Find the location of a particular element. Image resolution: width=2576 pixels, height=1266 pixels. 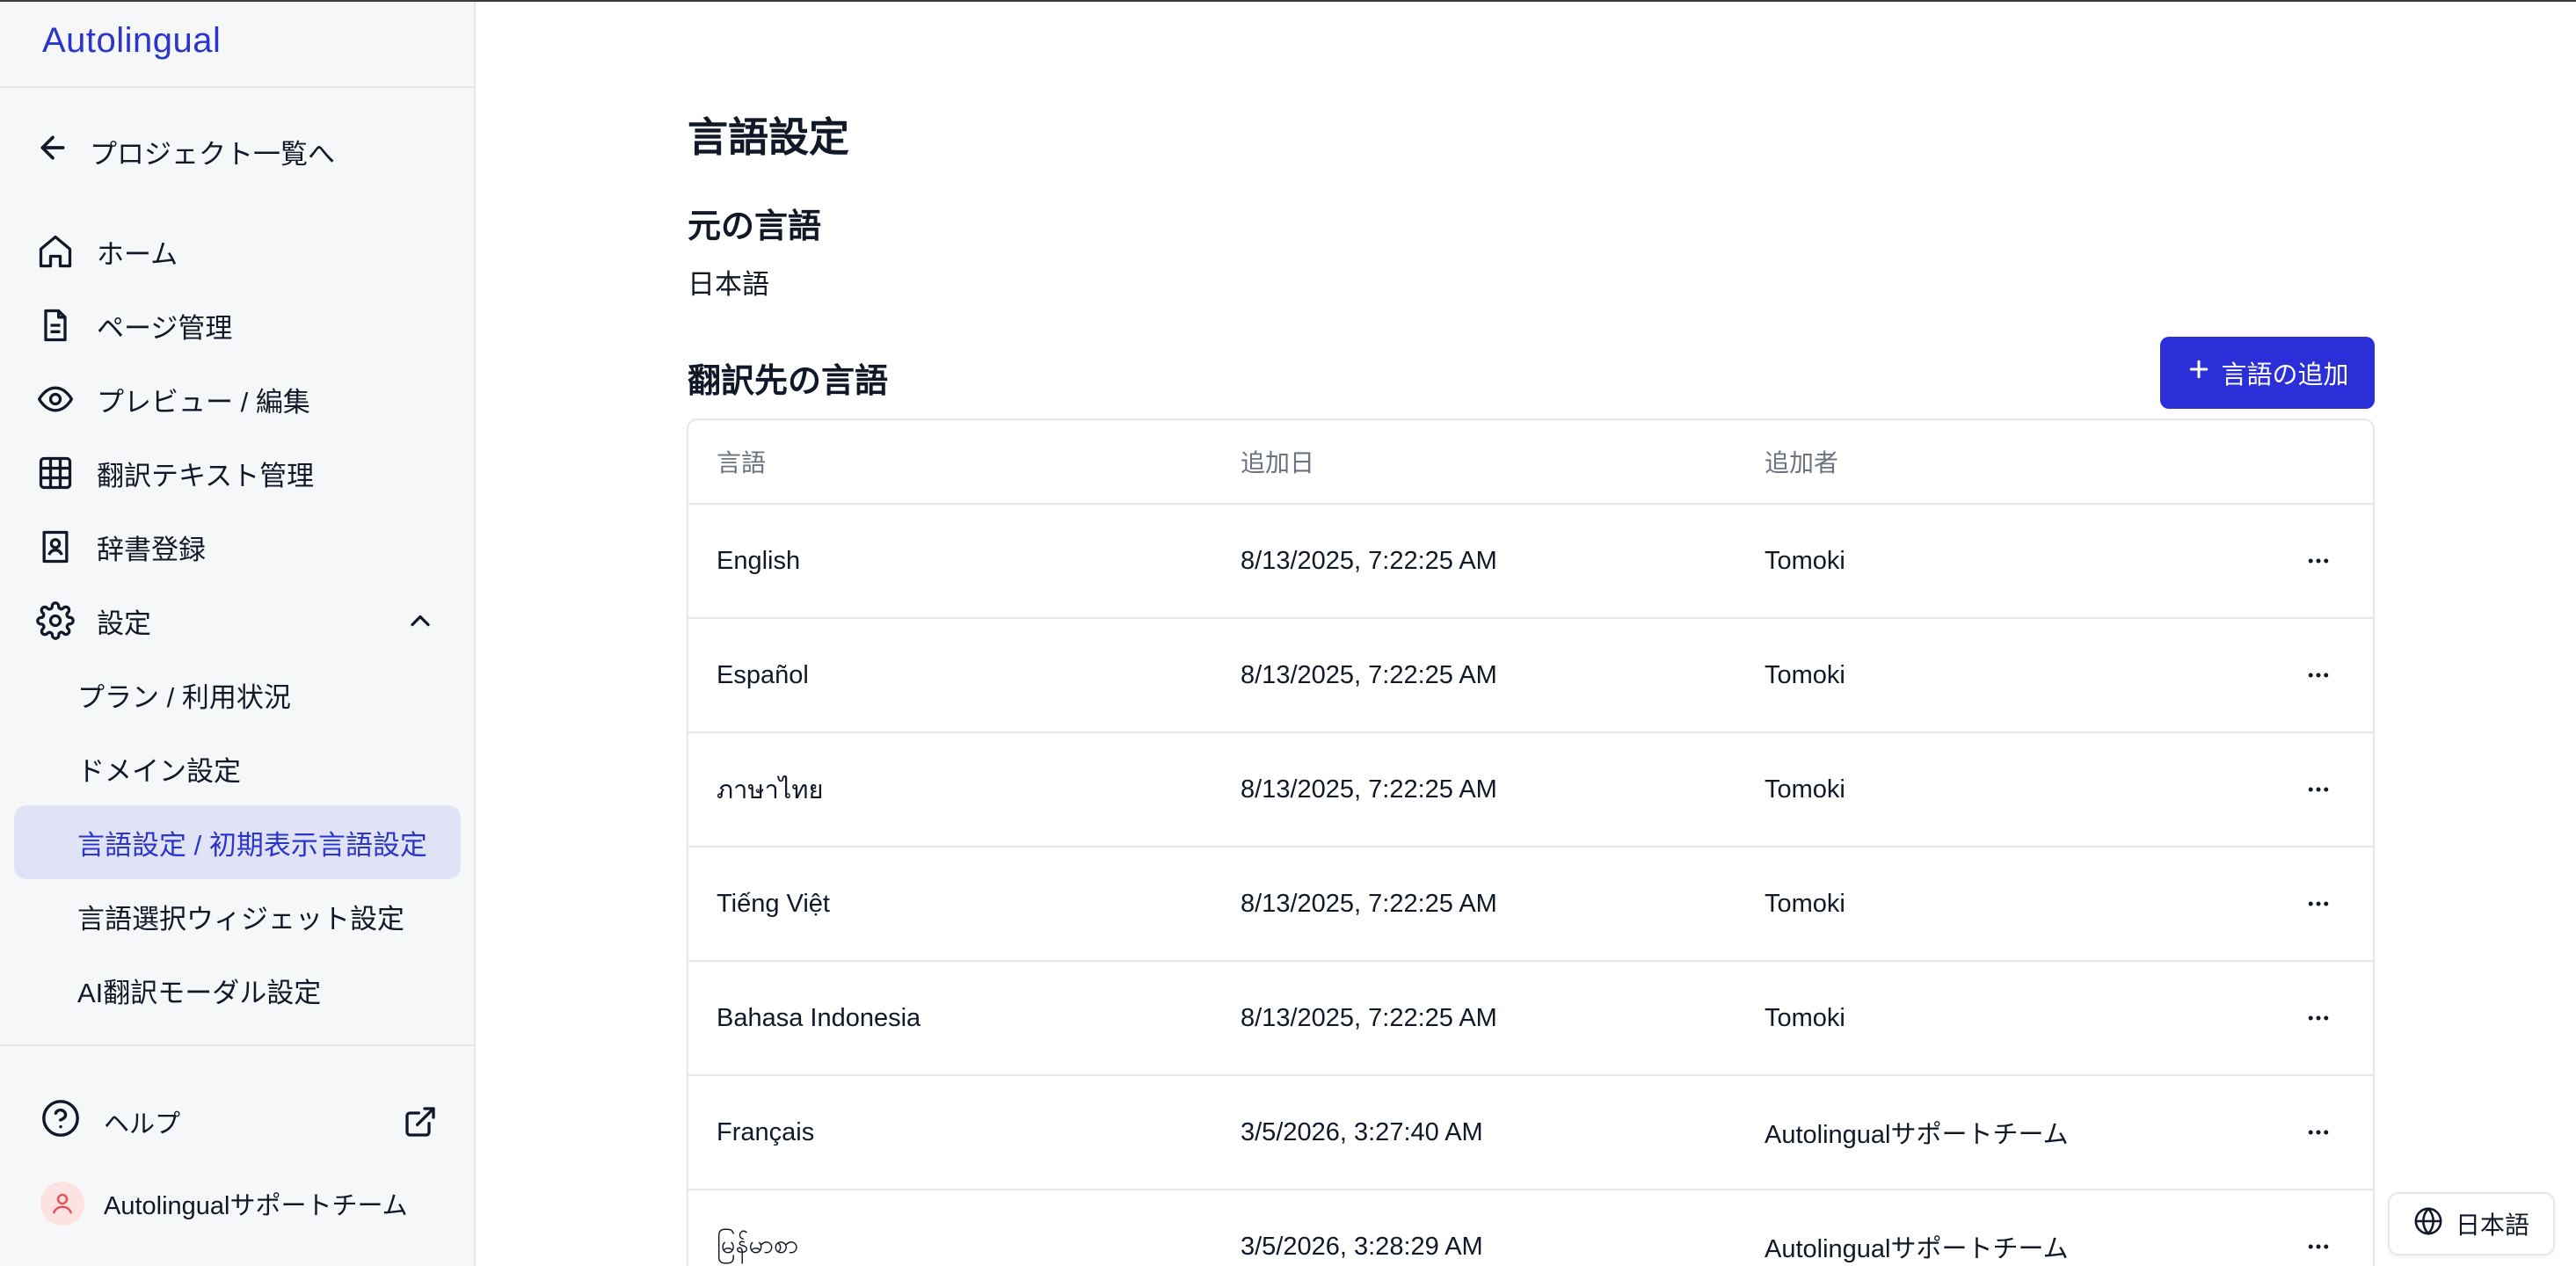

sidebar-item-pages: ページ管理 is located at coordinates (237, 325).